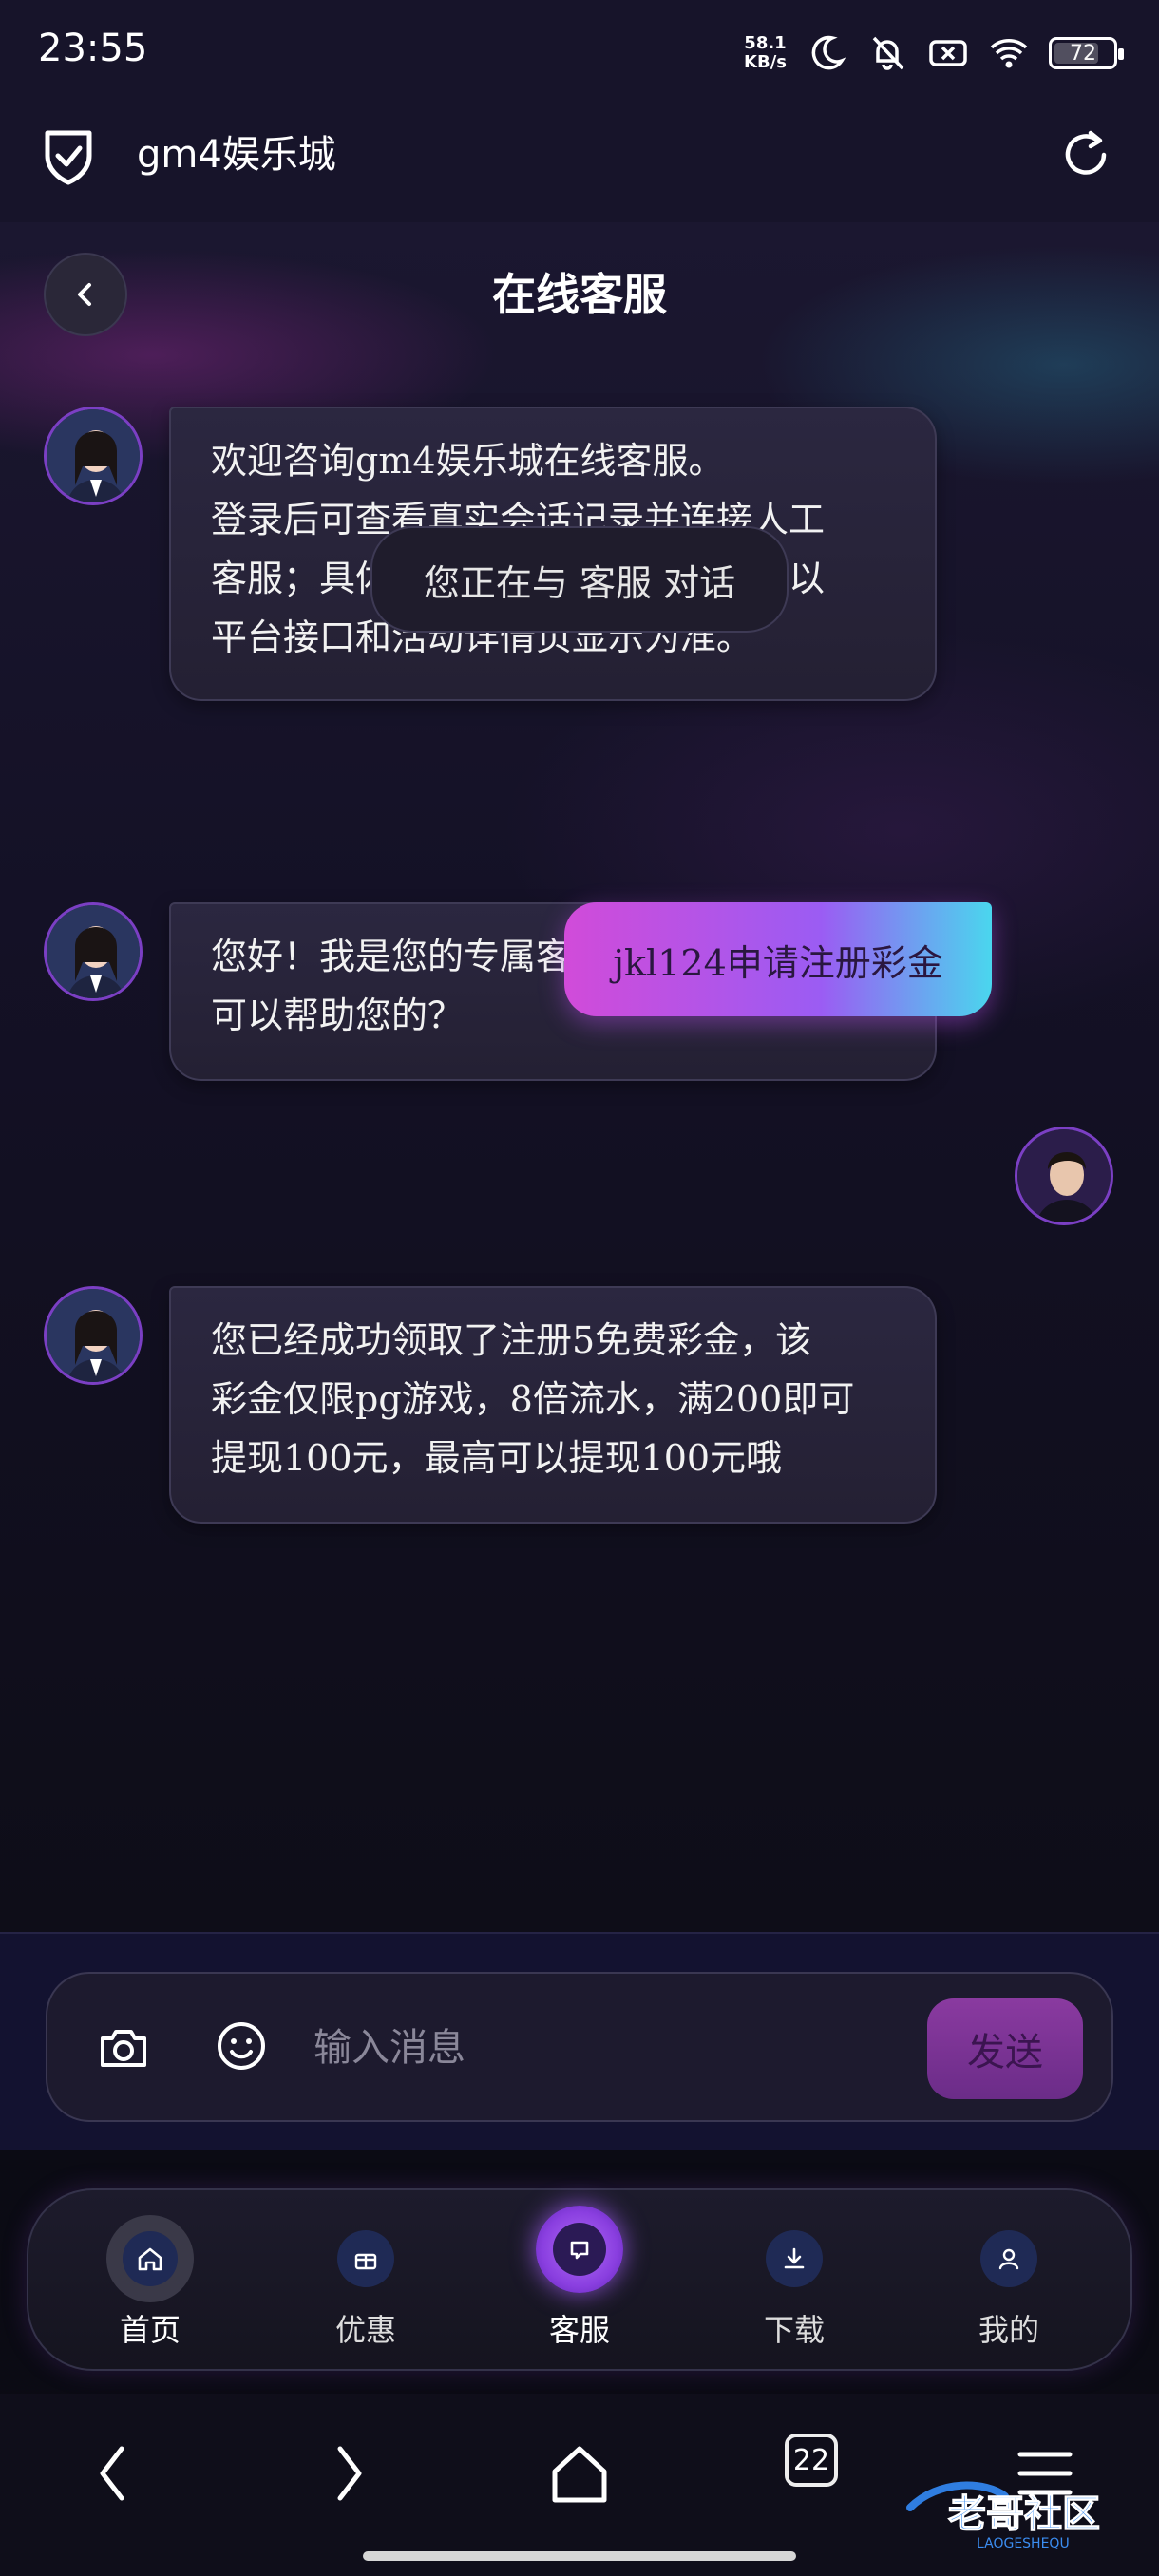 This screenshot has height=2576, width=1159. I want to click on tab-home: 首页, so click(150, 2279).